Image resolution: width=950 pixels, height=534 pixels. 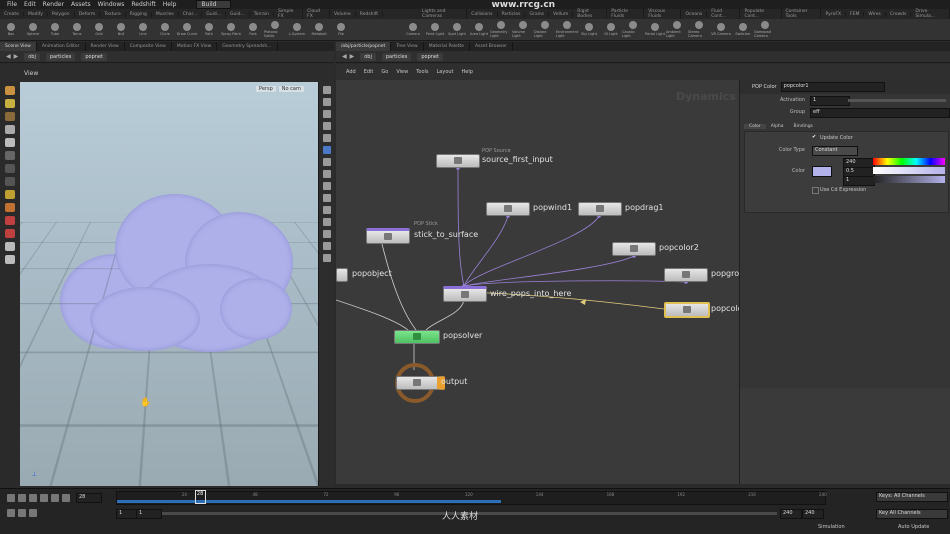 I want to click on scale-icon, so click(x=10, y=129).